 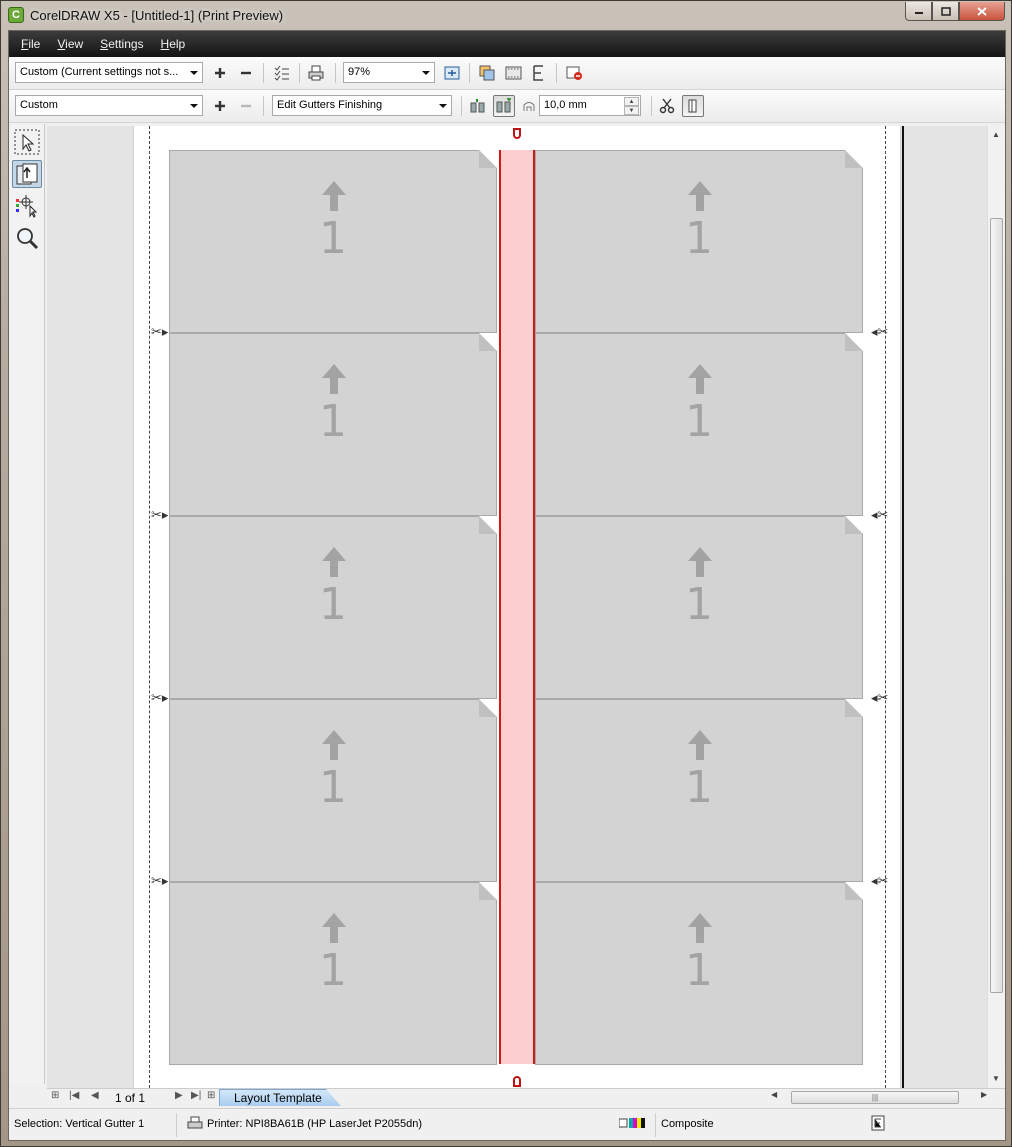 I want to click on add-page-before-icon: ⊞, so click(x=55, y=1095).